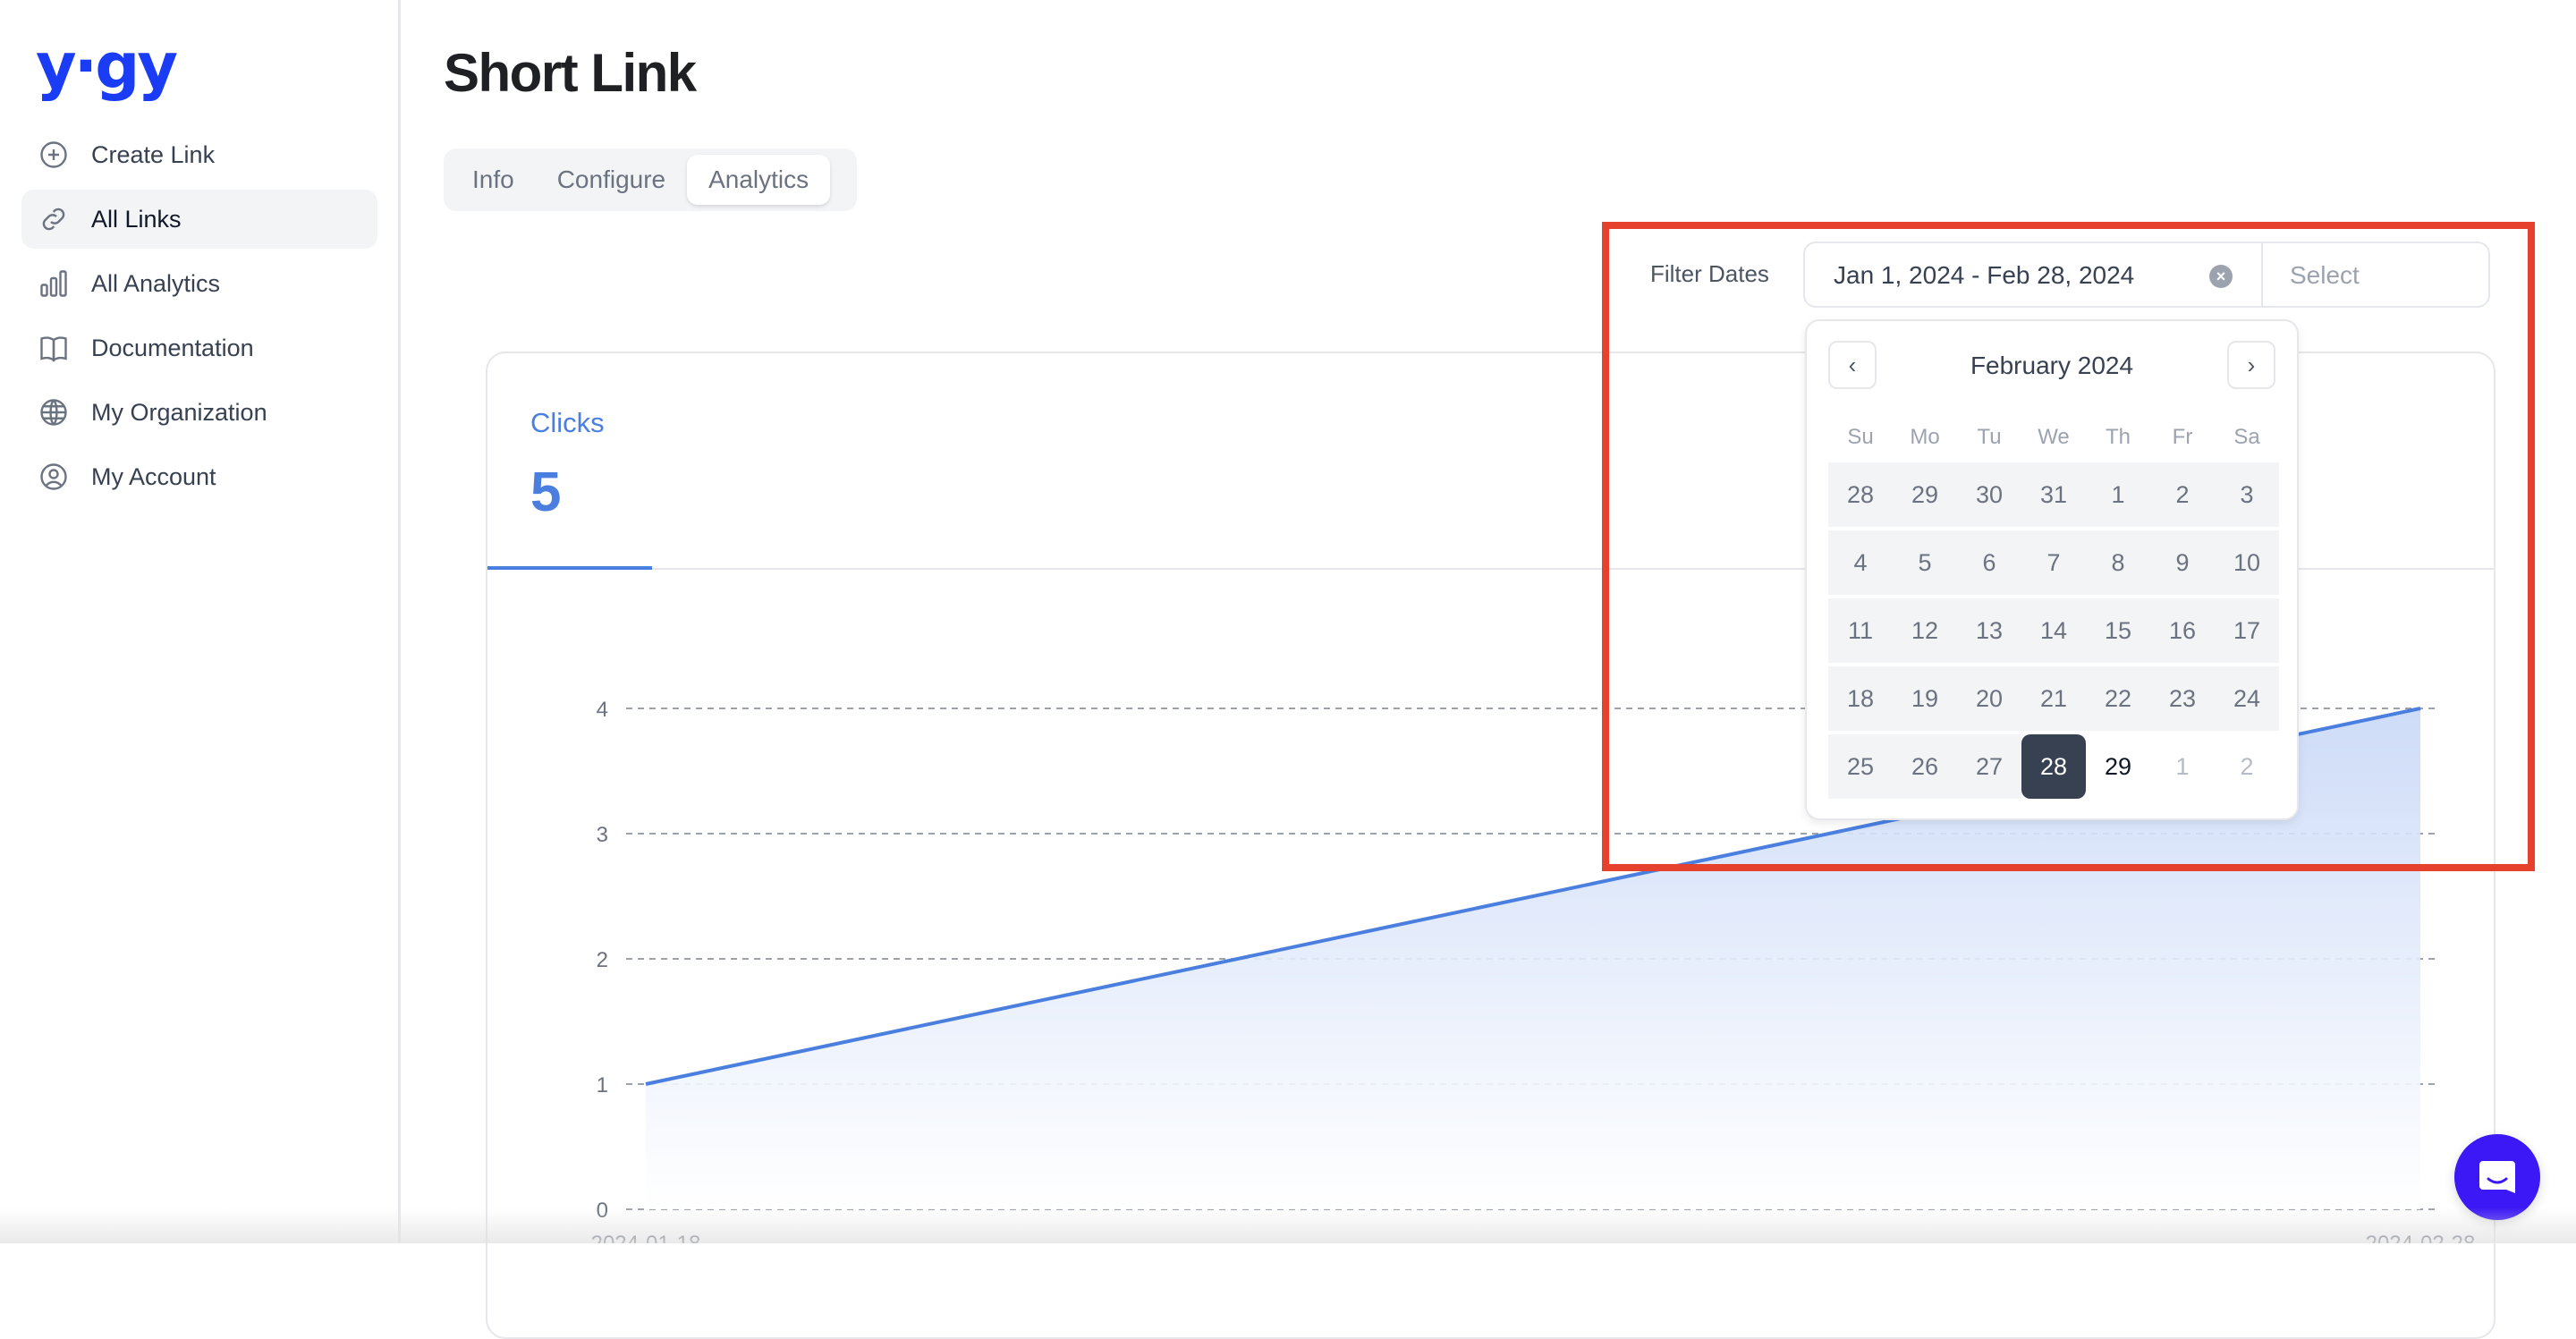 This screenshot has height=1339, width=2576. Describe the element at coordinates (2251, 365) in the screenshot. I see `chevron-right-icon: ›` at that location.